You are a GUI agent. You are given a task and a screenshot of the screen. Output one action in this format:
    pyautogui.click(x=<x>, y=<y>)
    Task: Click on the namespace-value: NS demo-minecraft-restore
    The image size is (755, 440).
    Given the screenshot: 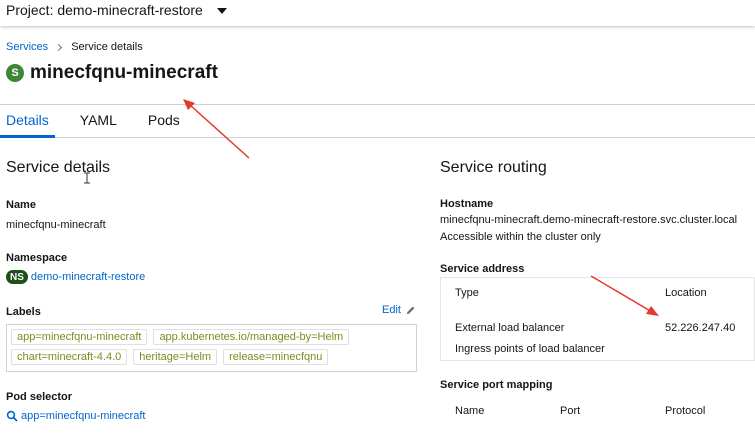 What is the action you would take?
    pyautogui.click(x=75, y=277)
    